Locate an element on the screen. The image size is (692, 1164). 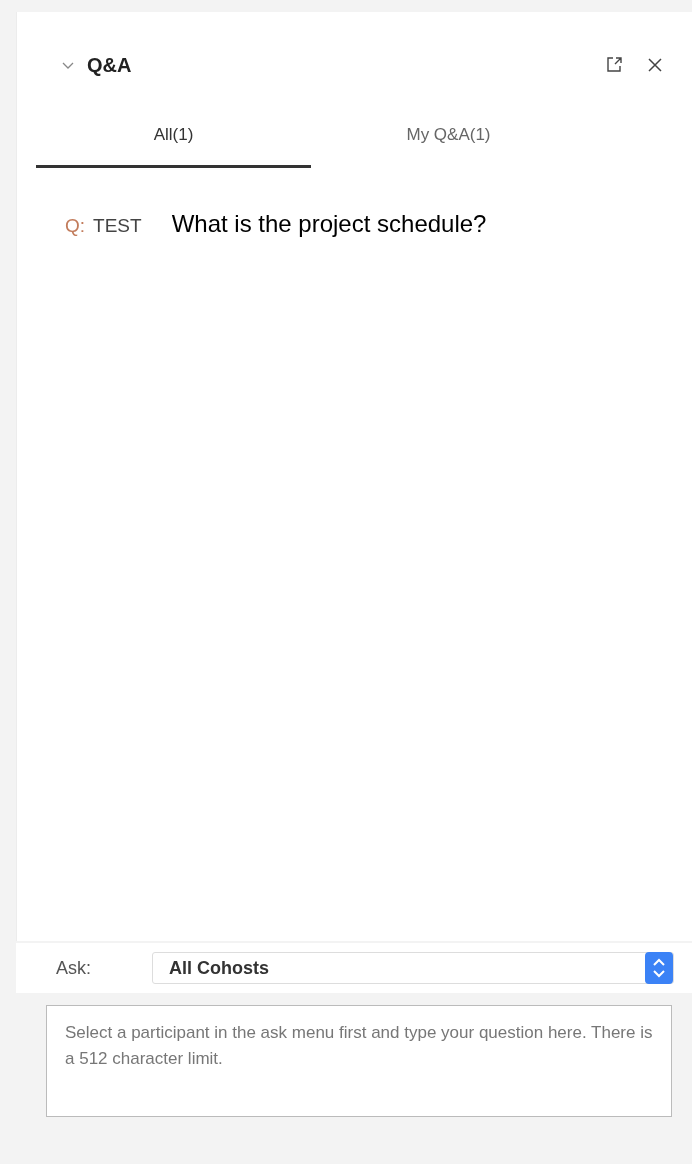
question-author: TEST is located at coordinates (117, 226).